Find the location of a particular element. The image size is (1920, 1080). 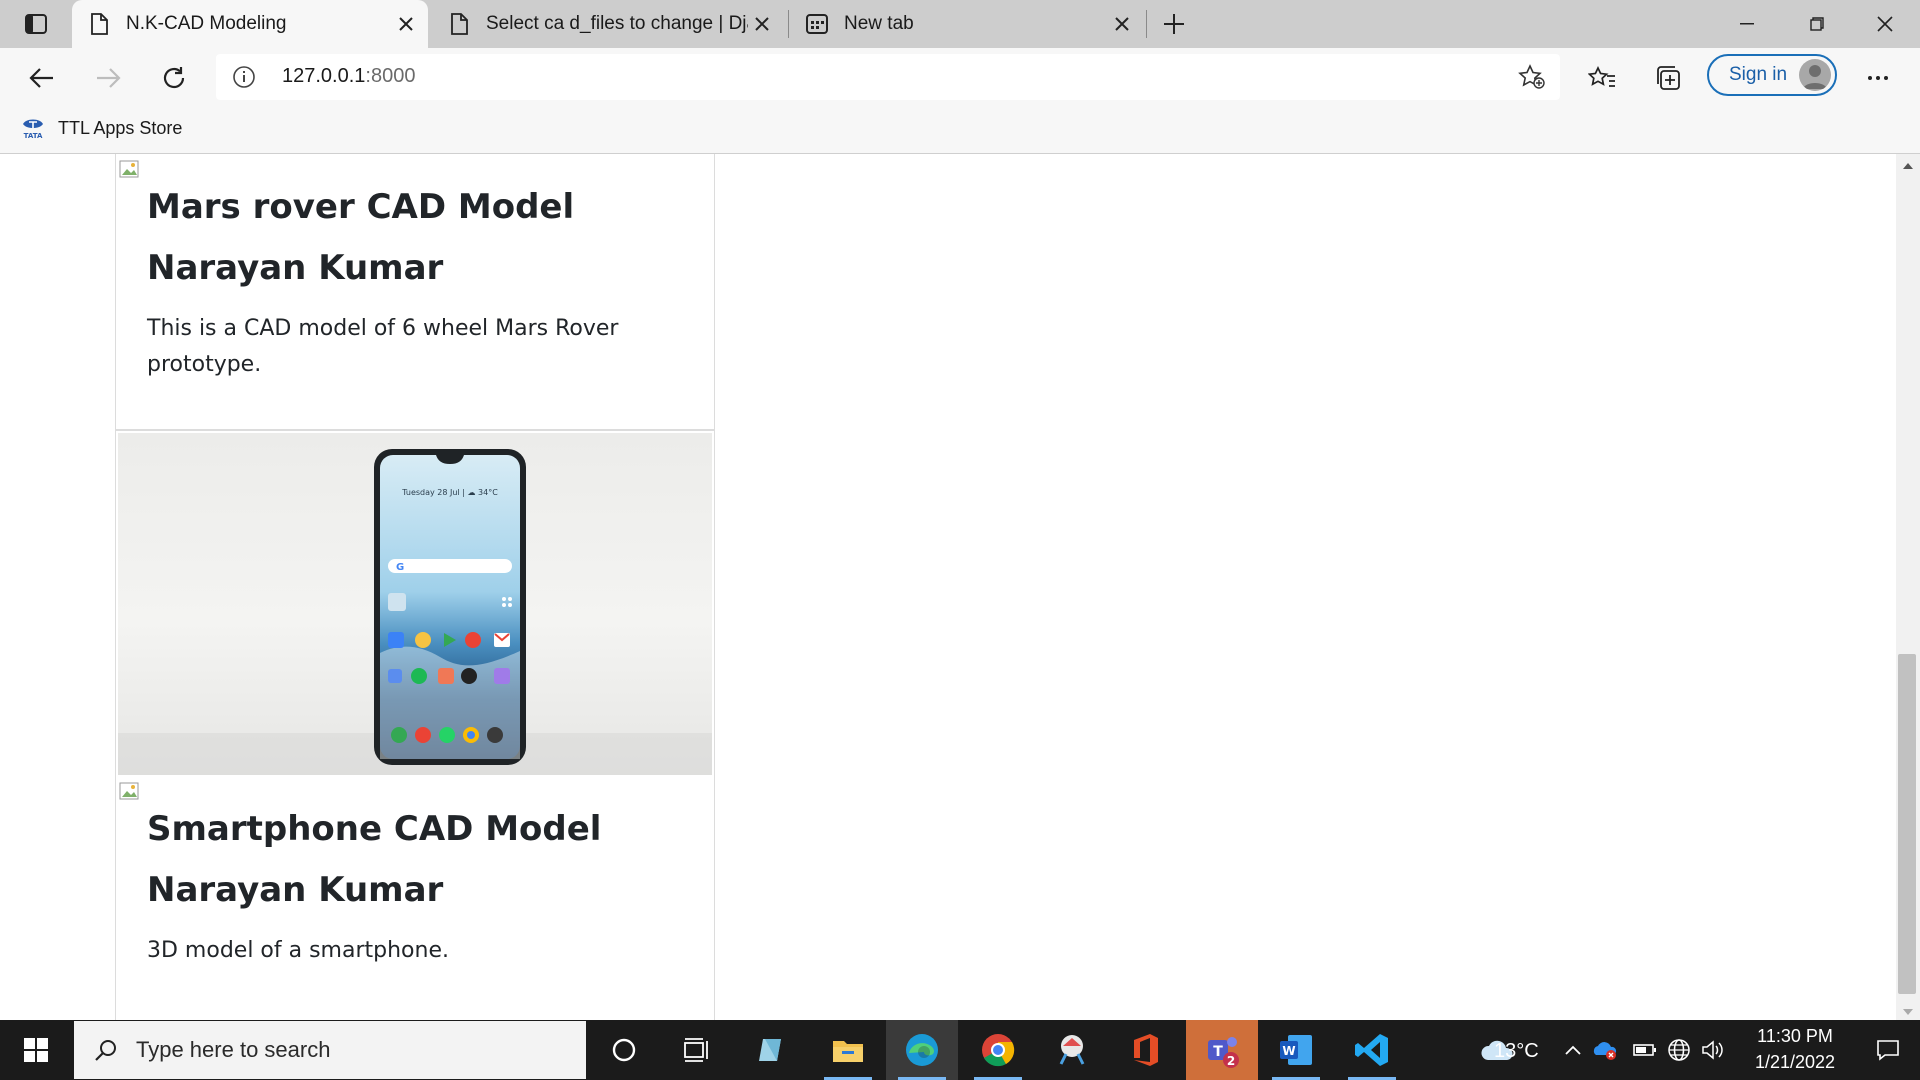

teams-badge: 2 is located at coordinates (1231, 1061).